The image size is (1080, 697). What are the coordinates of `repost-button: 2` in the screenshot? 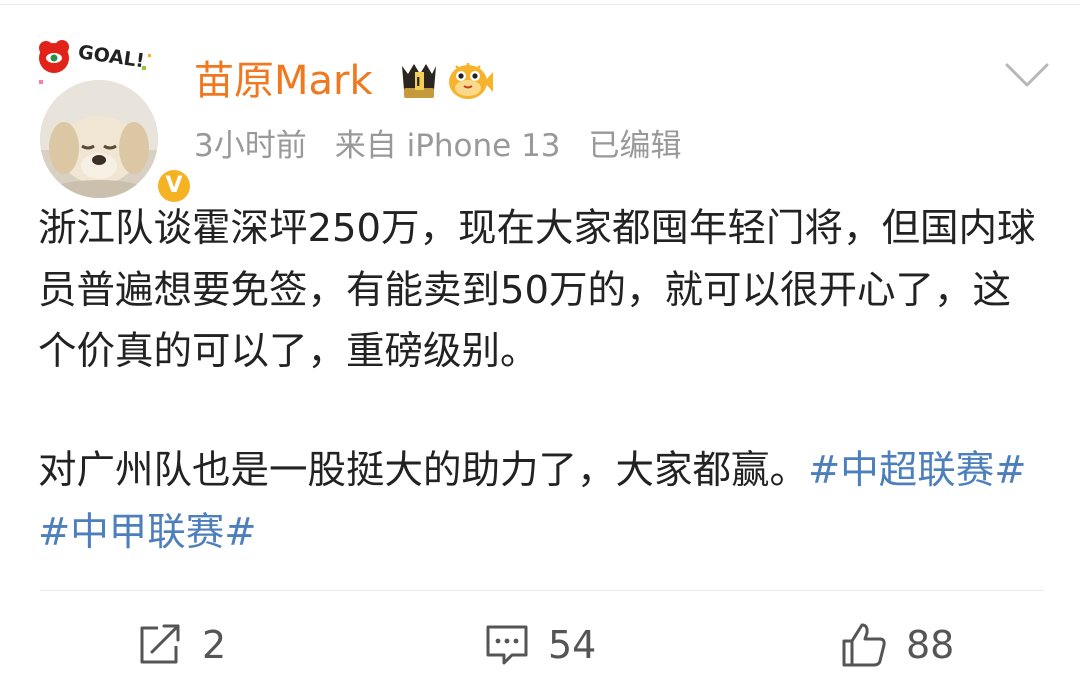 It's located at (181, 645).